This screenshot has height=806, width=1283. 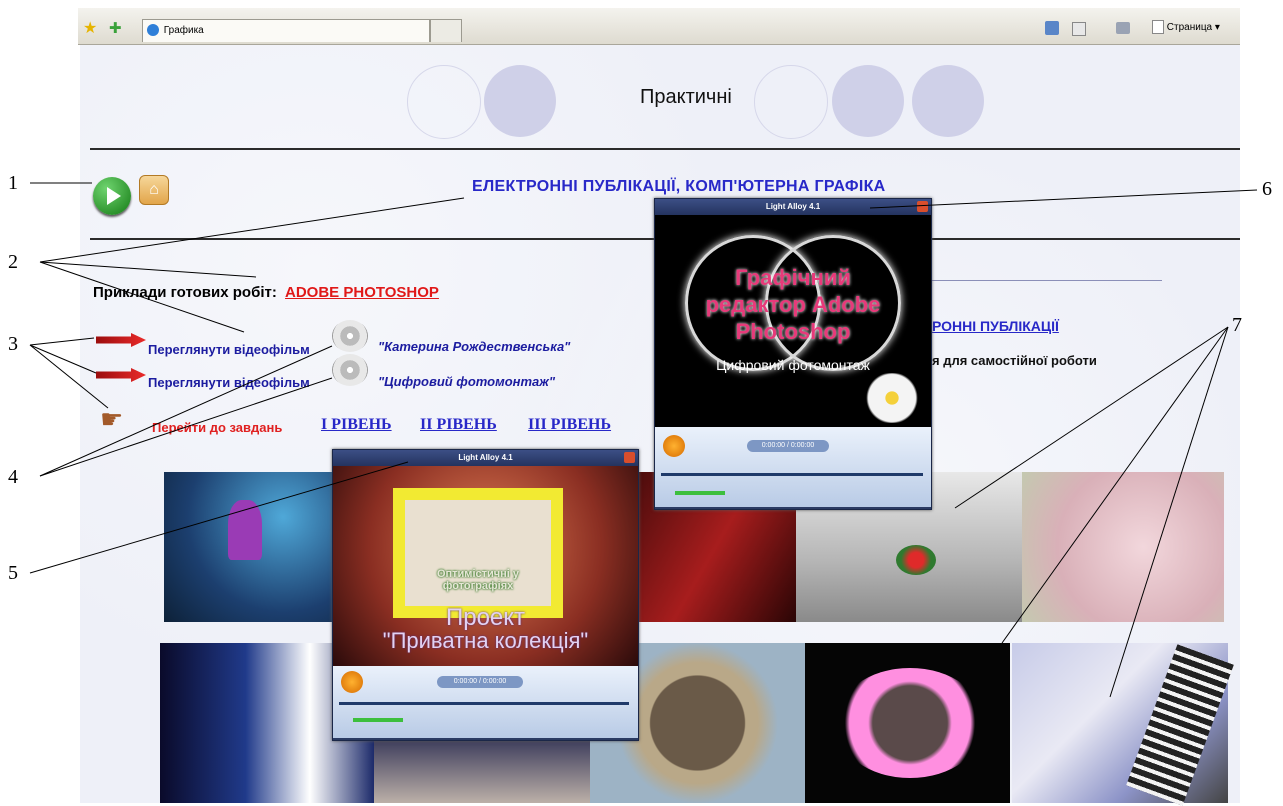 What do you see at coordinates (13, 262) in the screenshot?
I see `callout-2: 2` at bounding box center [13, 262].